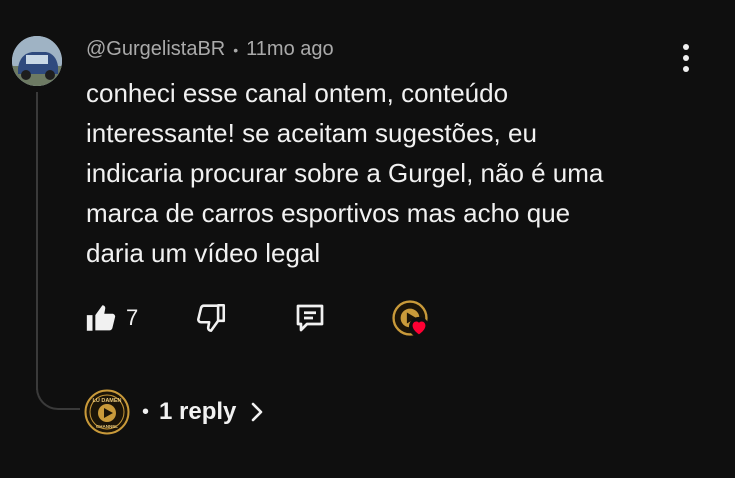 This screenshot has height=478, width=735. What do you see at coordinates (686, 47) in the screenshot?
I see `more-vert-icon` at bounding box center [686, 47].